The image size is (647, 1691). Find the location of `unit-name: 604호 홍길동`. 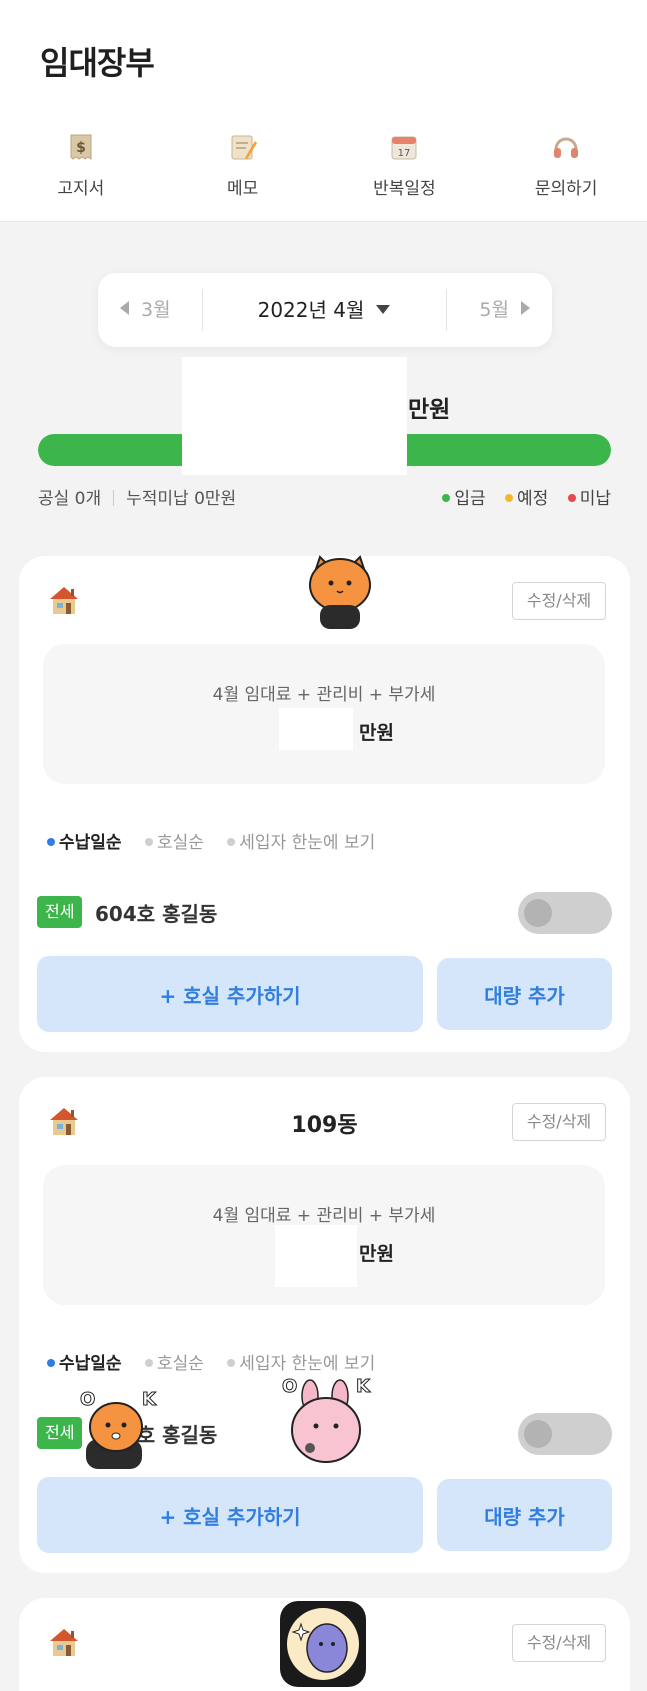

unit-name: 604호 홍길동 is located at coordinates (156, 914).